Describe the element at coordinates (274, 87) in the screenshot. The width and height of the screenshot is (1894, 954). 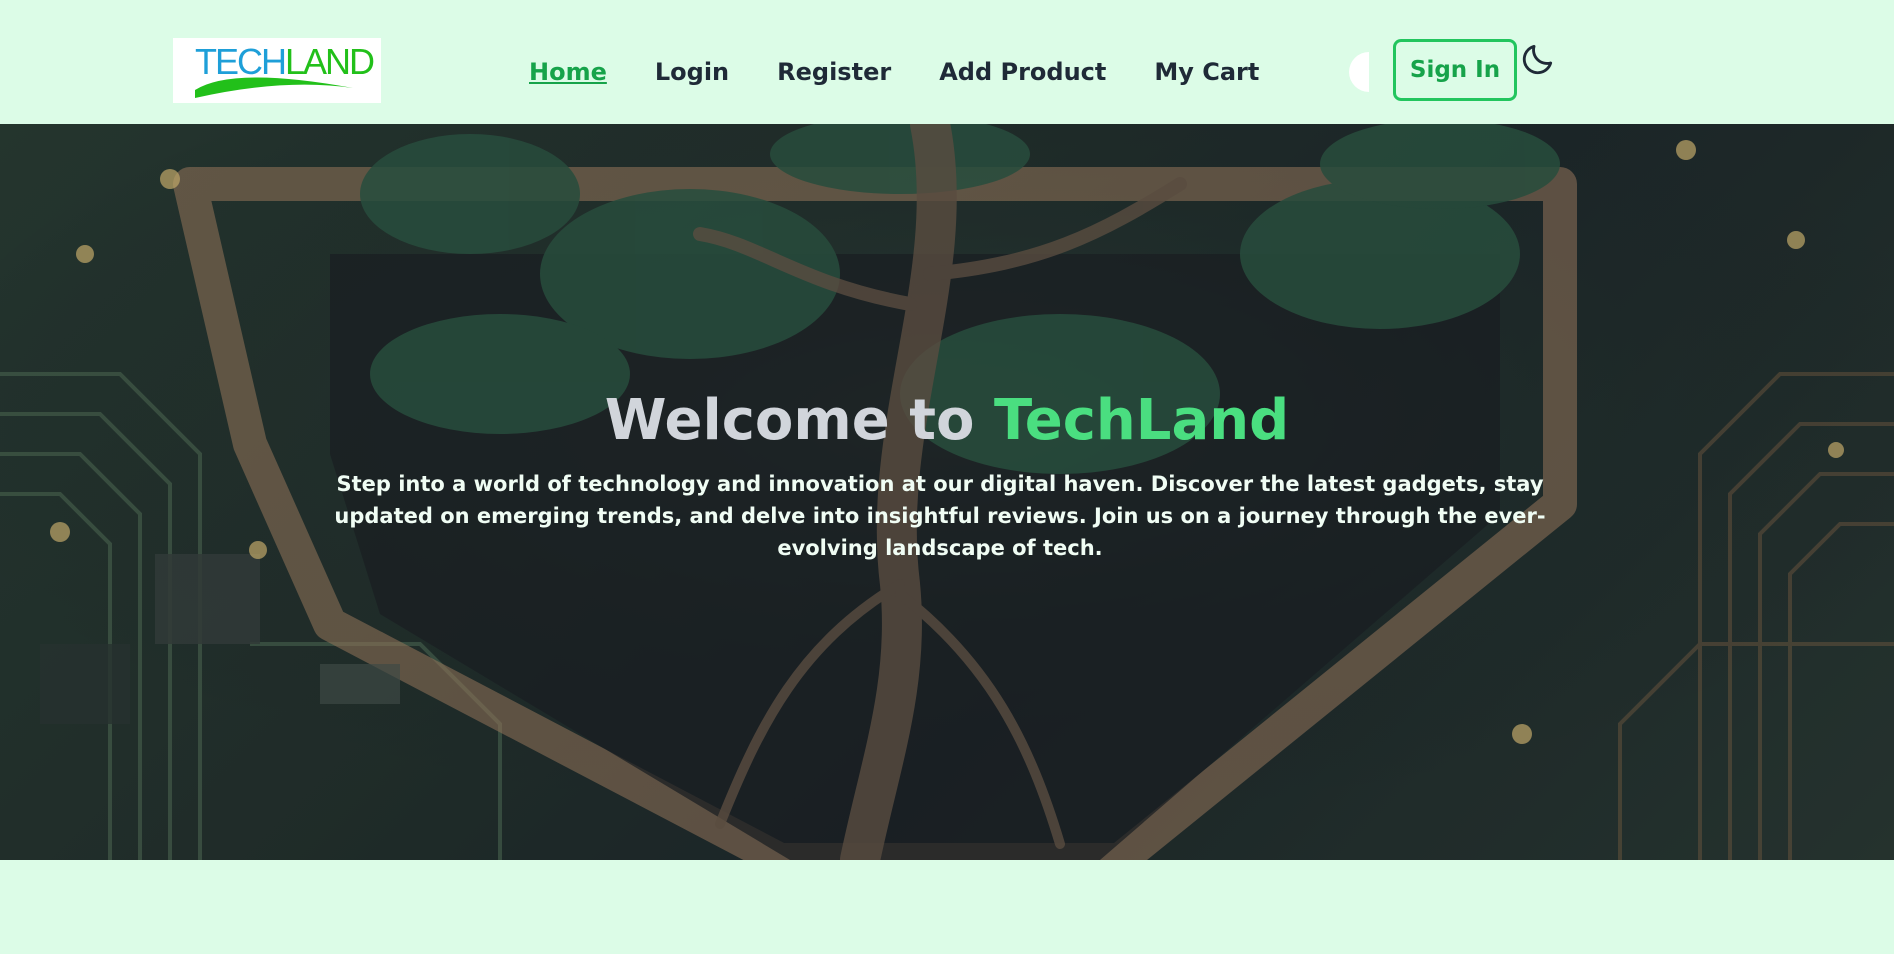
I see `logo-swoosh` at that location.